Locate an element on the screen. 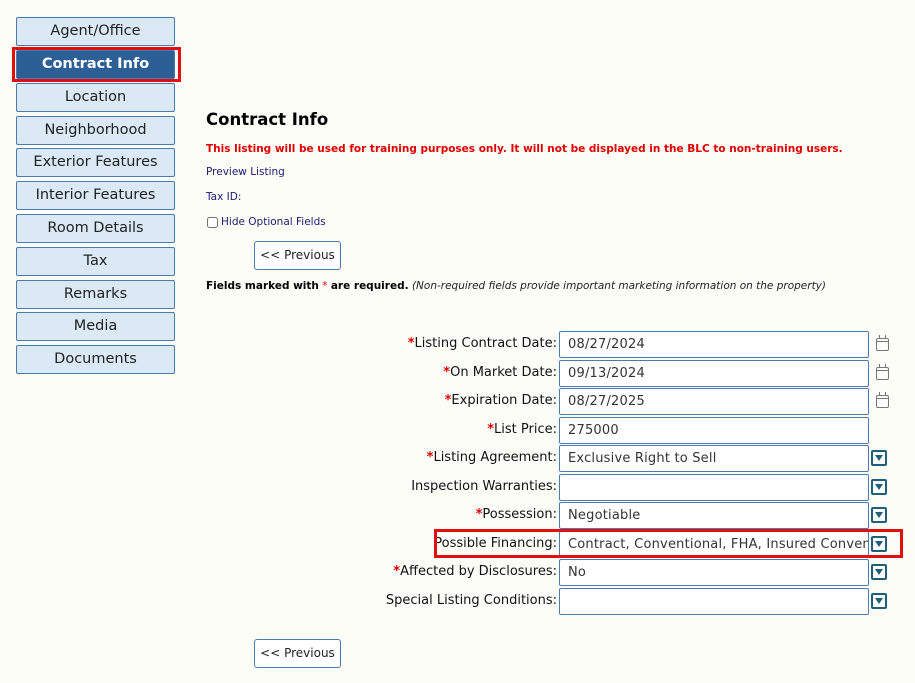 This screenshot has width=915, height=683. form-row-on-market-date: *On Market Date: 09/13/2024 is located at coordinates (600, 373).